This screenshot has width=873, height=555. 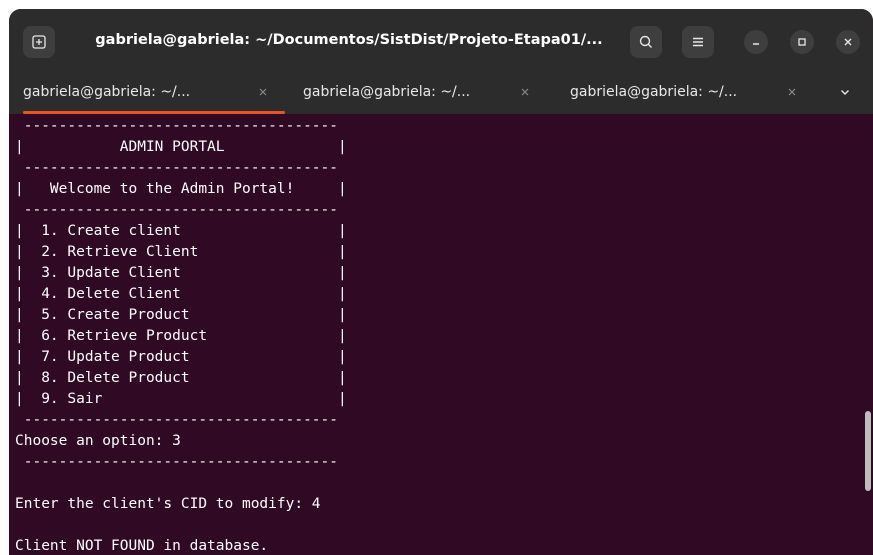 I want to click on chevron-down-icon, so click(x=845, y=92).